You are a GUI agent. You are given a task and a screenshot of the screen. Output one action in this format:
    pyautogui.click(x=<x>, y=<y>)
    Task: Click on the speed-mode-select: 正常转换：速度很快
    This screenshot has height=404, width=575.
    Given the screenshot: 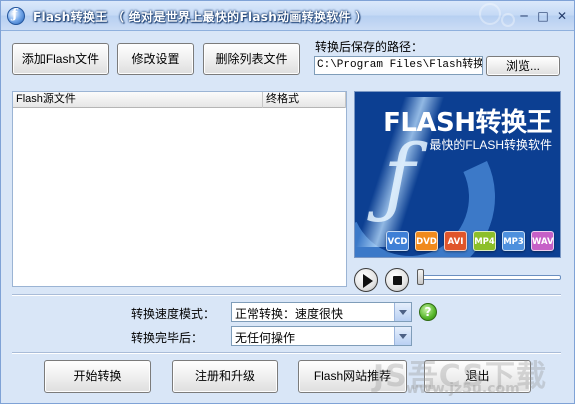 What is the action you would take?
    pyautogui.click(x=321, y=312)
    